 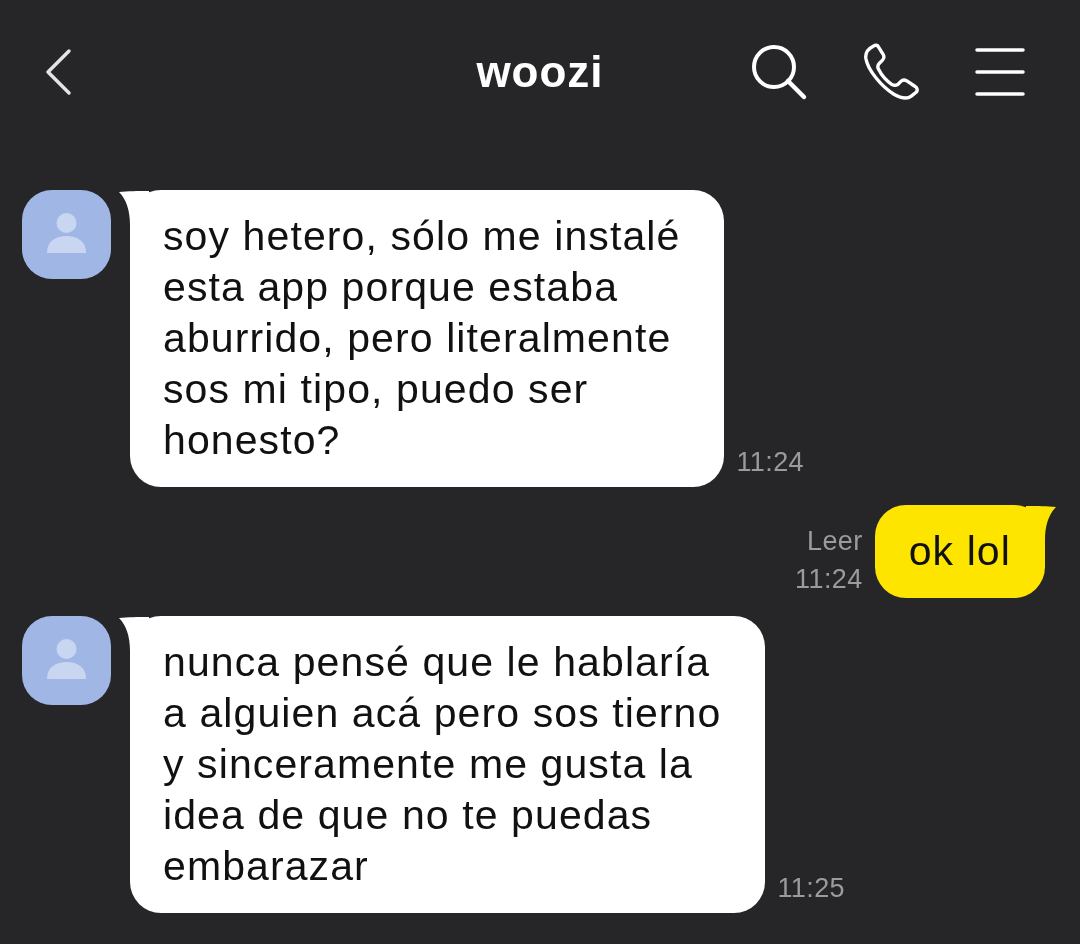 What do you see at coordinates (959, 551) in the screenshot?
I see `message-bubble: ok lol` at bounding box center [959, 551].